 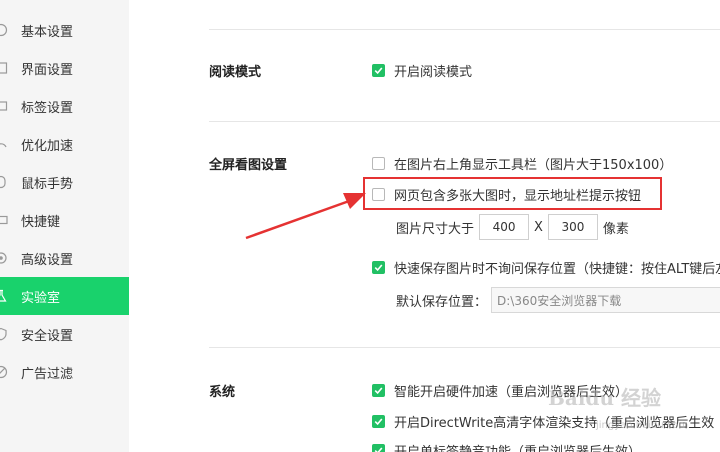 I want to click on image-size-row: 图片尺寸大于 X 像素, so click(x=512, y=227).